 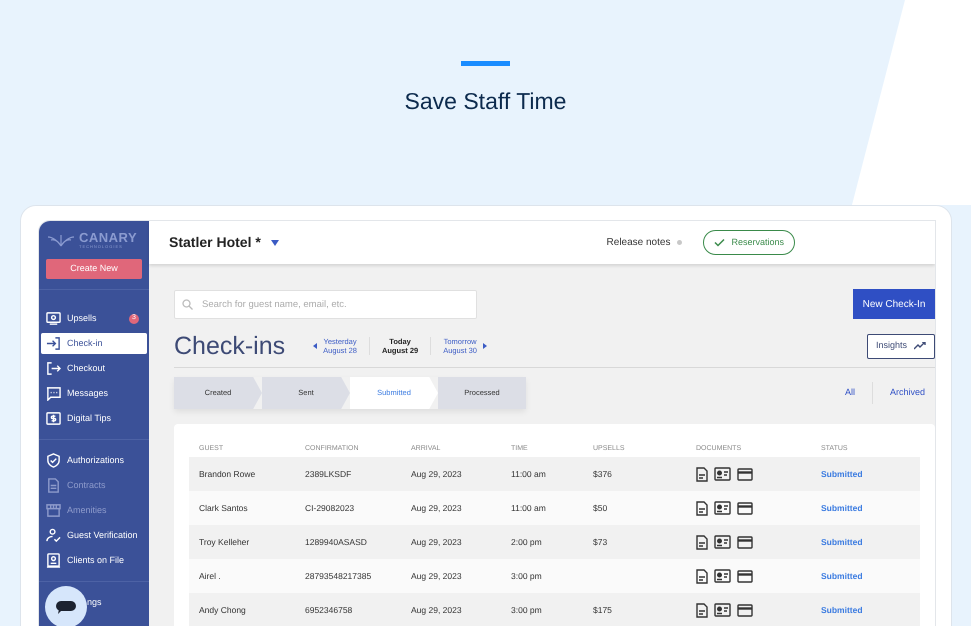 I want to click on table-cell: Troy Kelleher, so click(x=224, y=541).